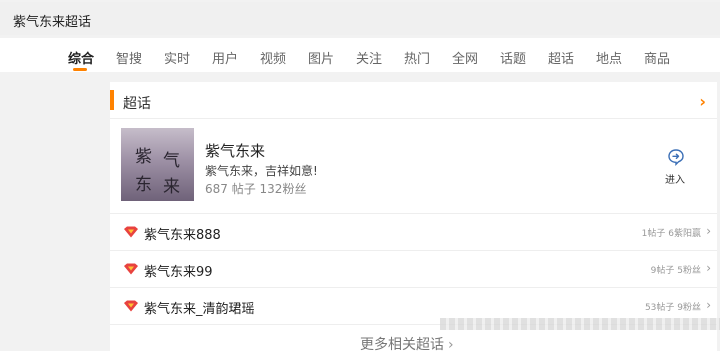 The image size is (720, 351). I want to click on tab-bar: 综合 智搜 实时 用户 视频 图片 关注 热门 全网 话题 超话 地点 商品, so click(360, 55).